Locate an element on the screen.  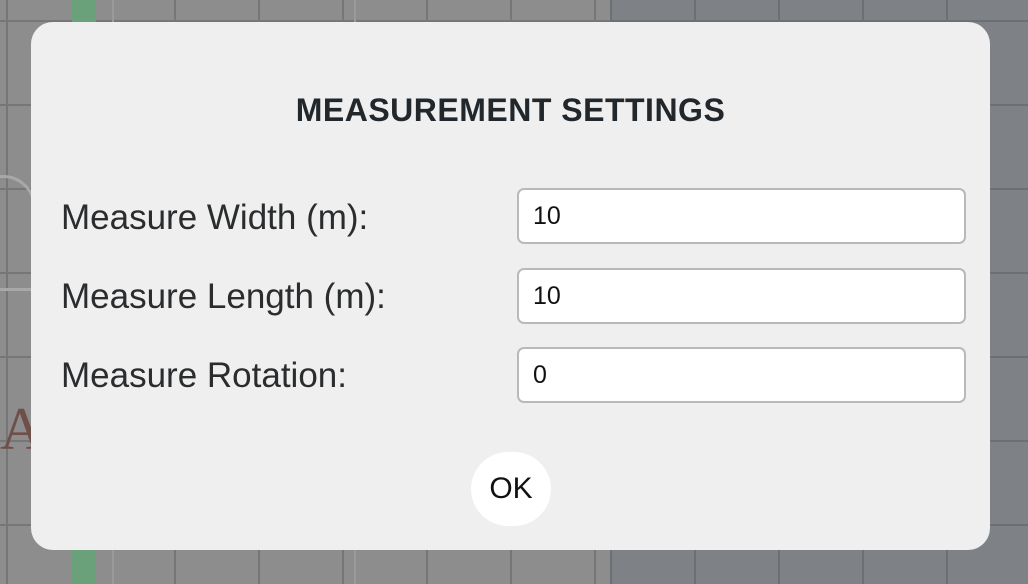
ok-button: OK is located at coordinates (511, 489).